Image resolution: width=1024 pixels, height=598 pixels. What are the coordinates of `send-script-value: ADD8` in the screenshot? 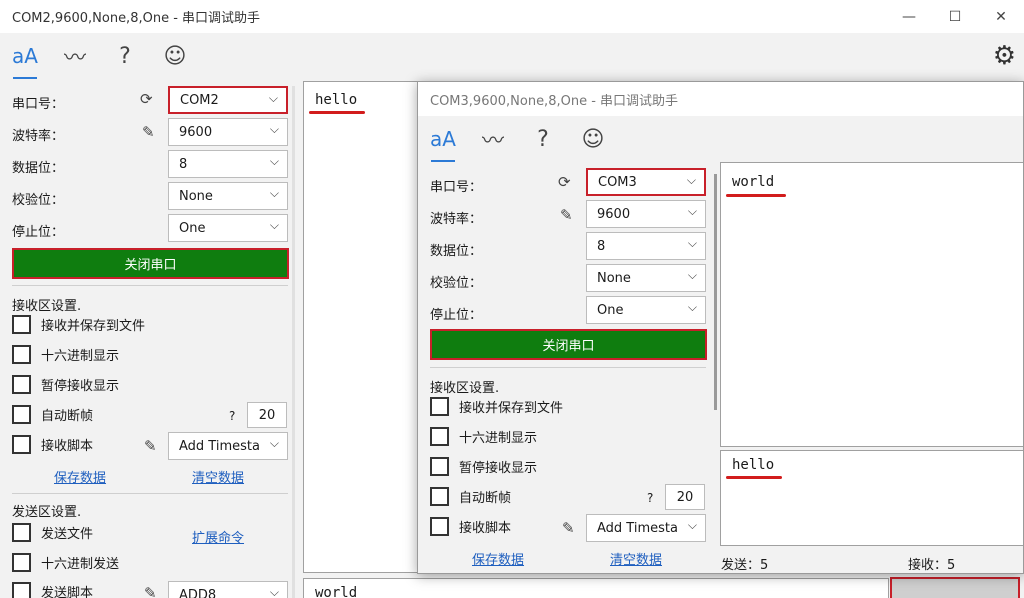 It's located at (198, 592).